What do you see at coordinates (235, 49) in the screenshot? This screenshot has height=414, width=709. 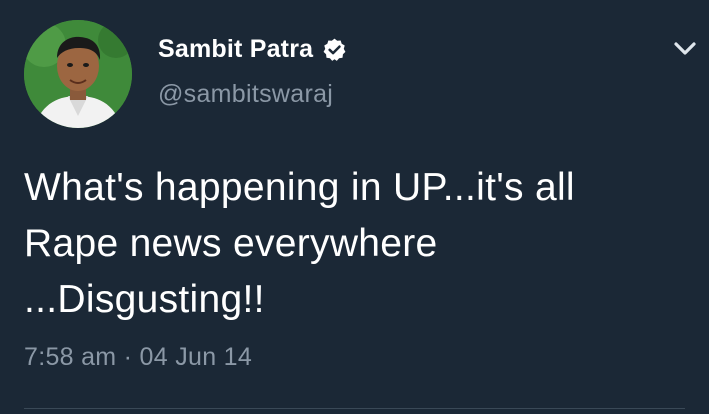 I see `display-name: Sambit Patra` at bounding box center [235, 49].